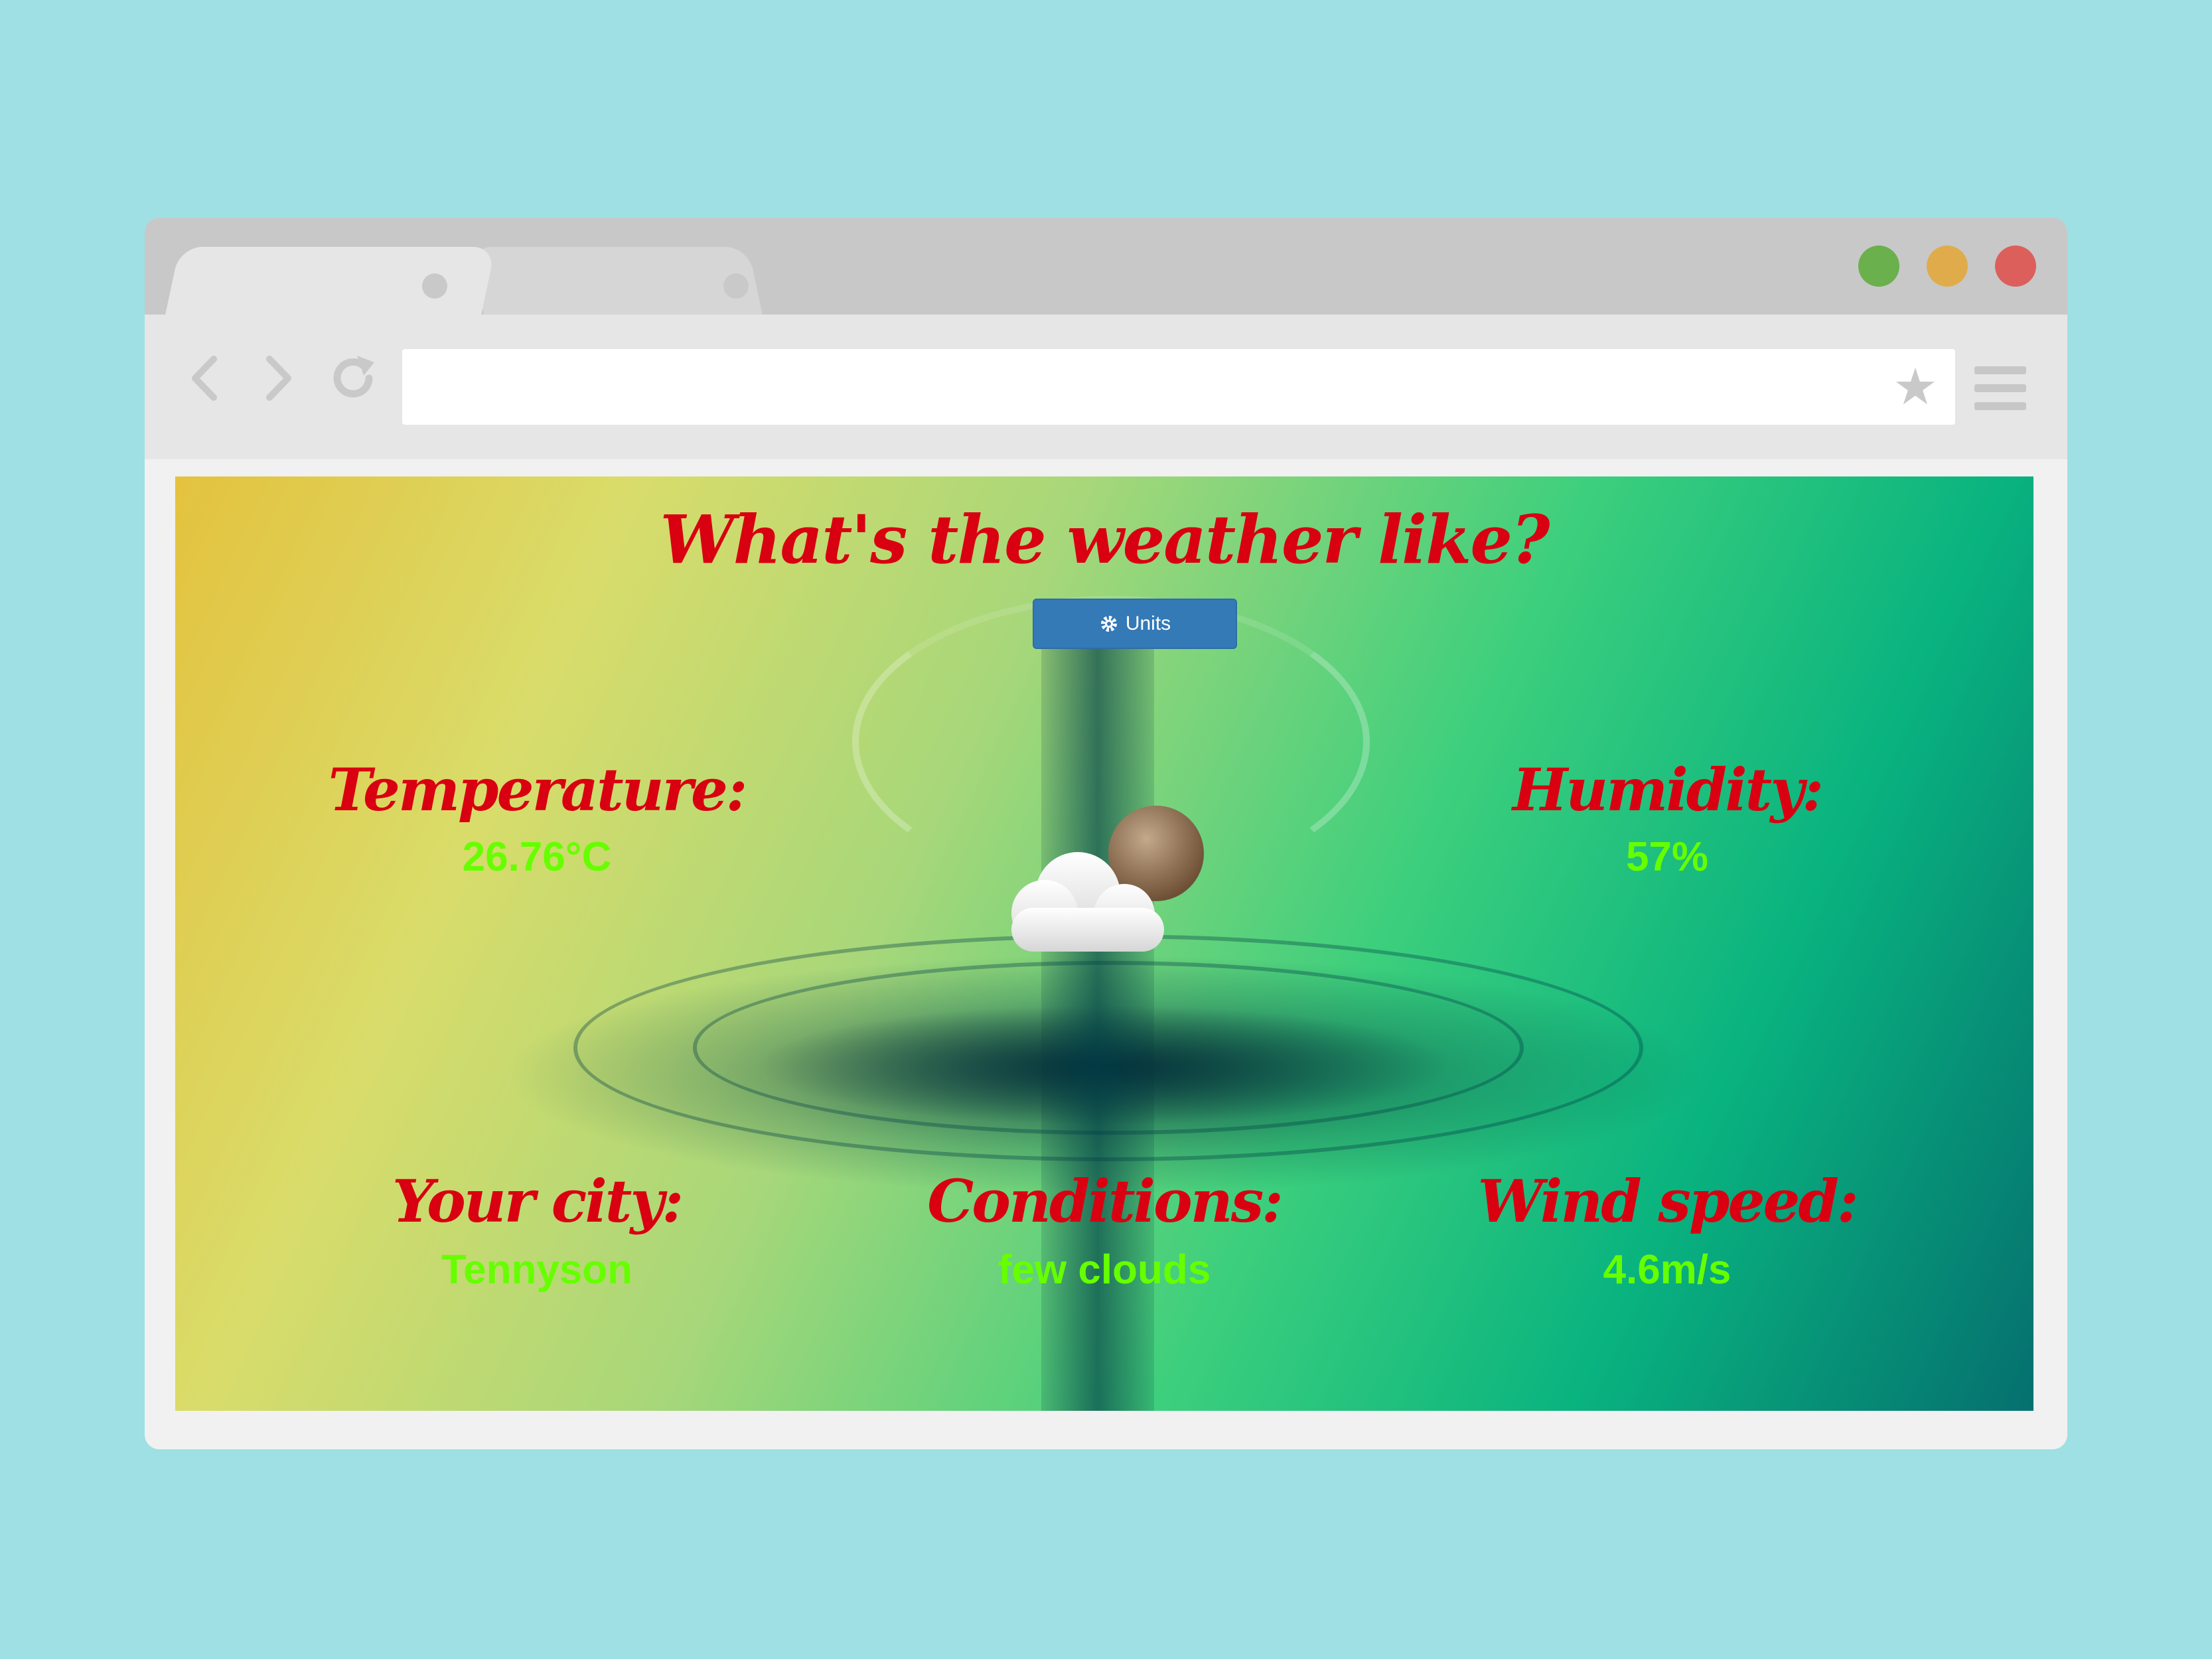 This screenshot has width=2212, height=1659. What do you see at coordinates (2000, 388) in the screenshot?
I see `hamburger-menu-icon` at bounding box center [2000, 388].